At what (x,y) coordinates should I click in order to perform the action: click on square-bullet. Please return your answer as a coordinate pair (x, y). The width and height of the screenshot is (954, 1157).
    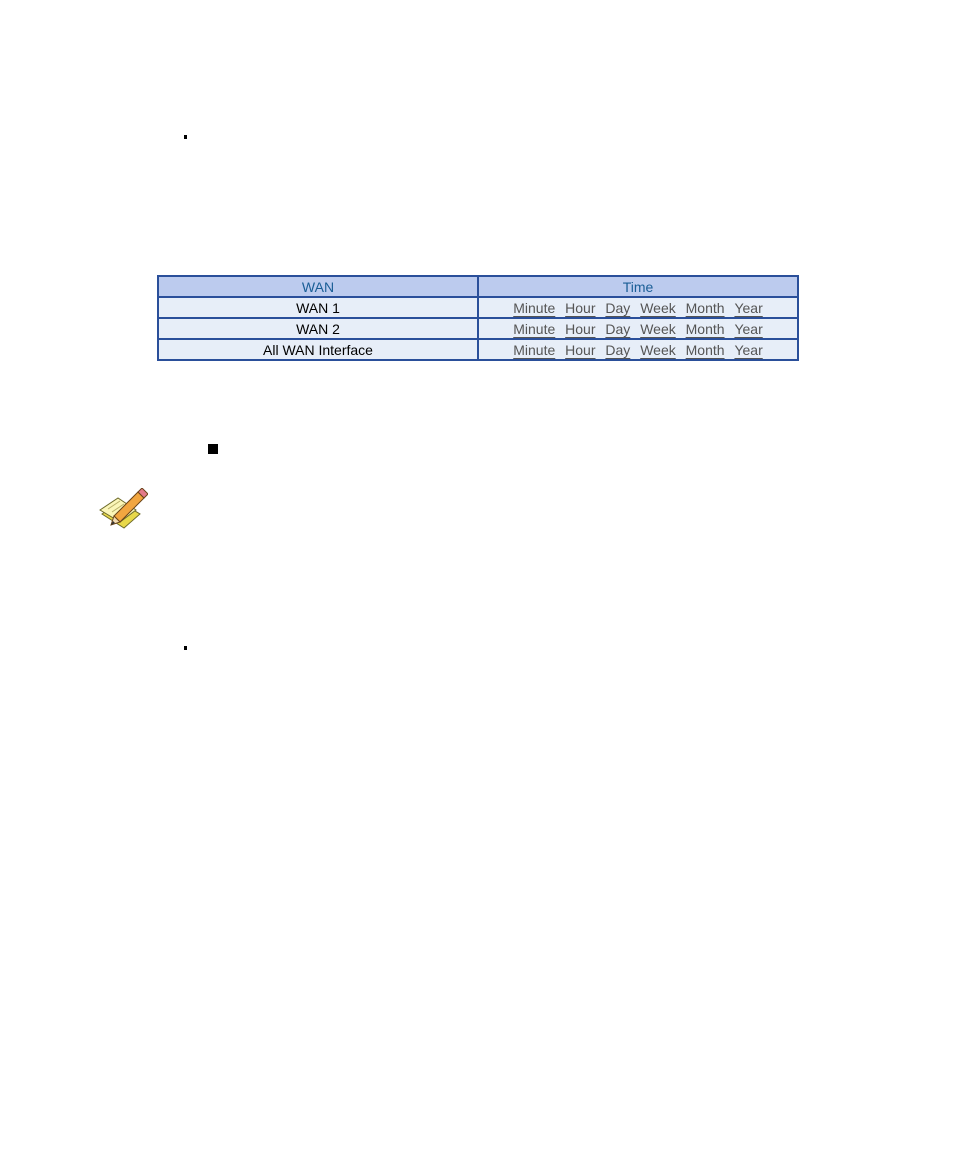
    Looking at the image, I should click on (213, 449).